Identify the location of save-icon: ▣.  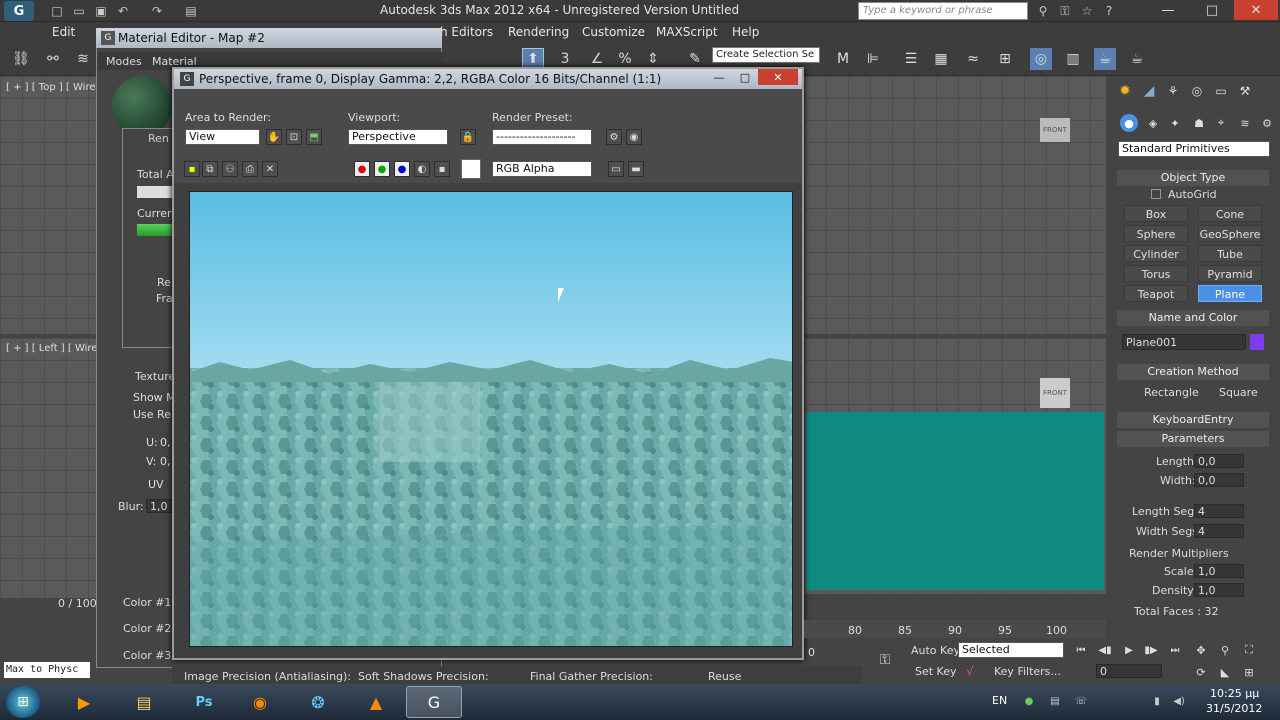
(101, 11).